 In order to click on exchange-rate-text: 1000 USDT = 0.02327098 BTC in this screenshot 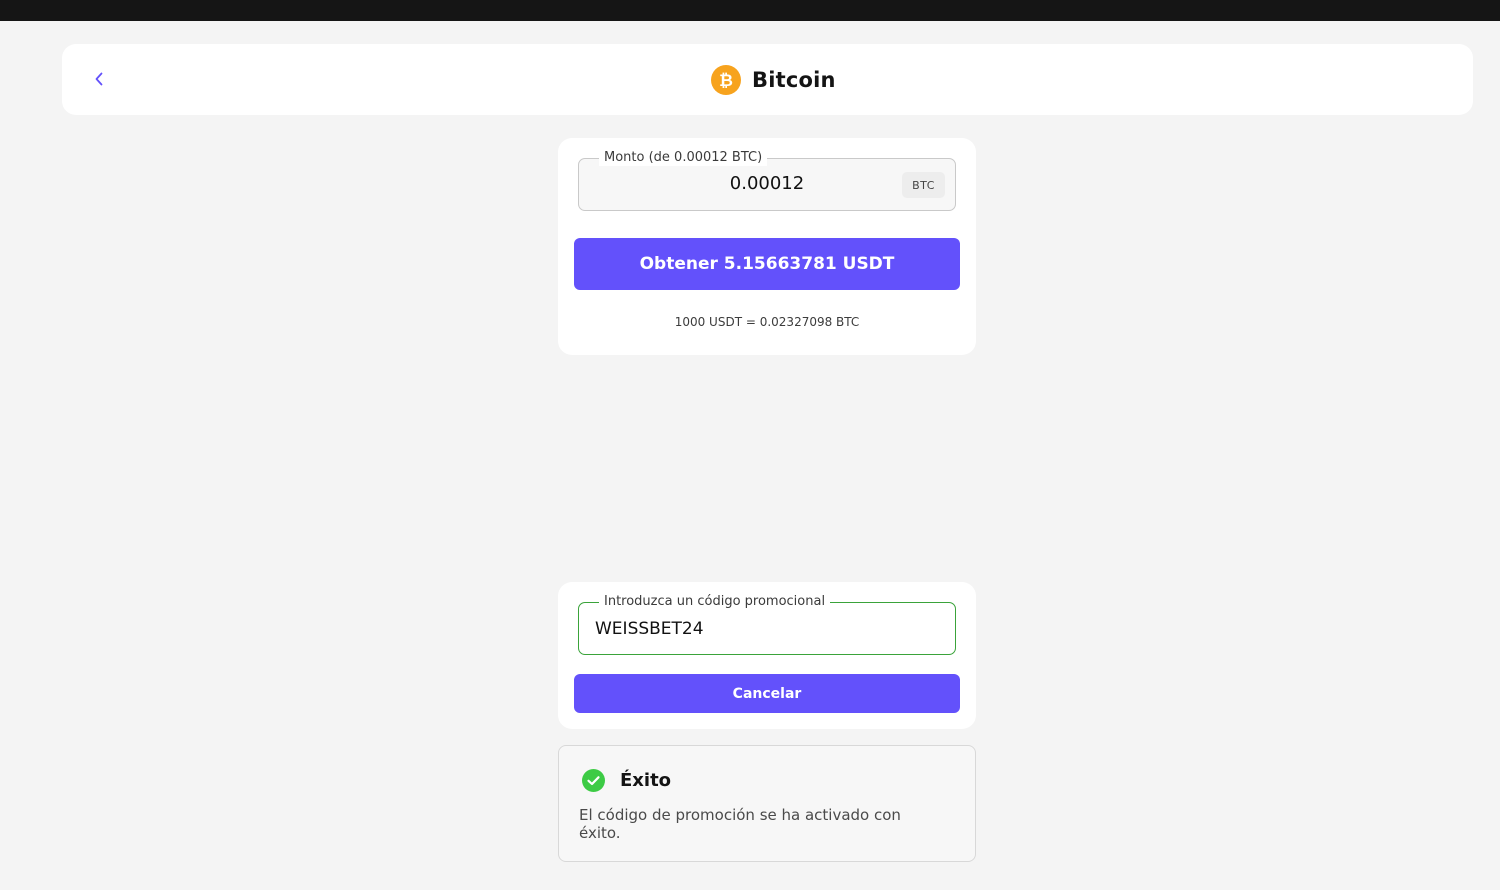, I will do `click(767, 322)`.